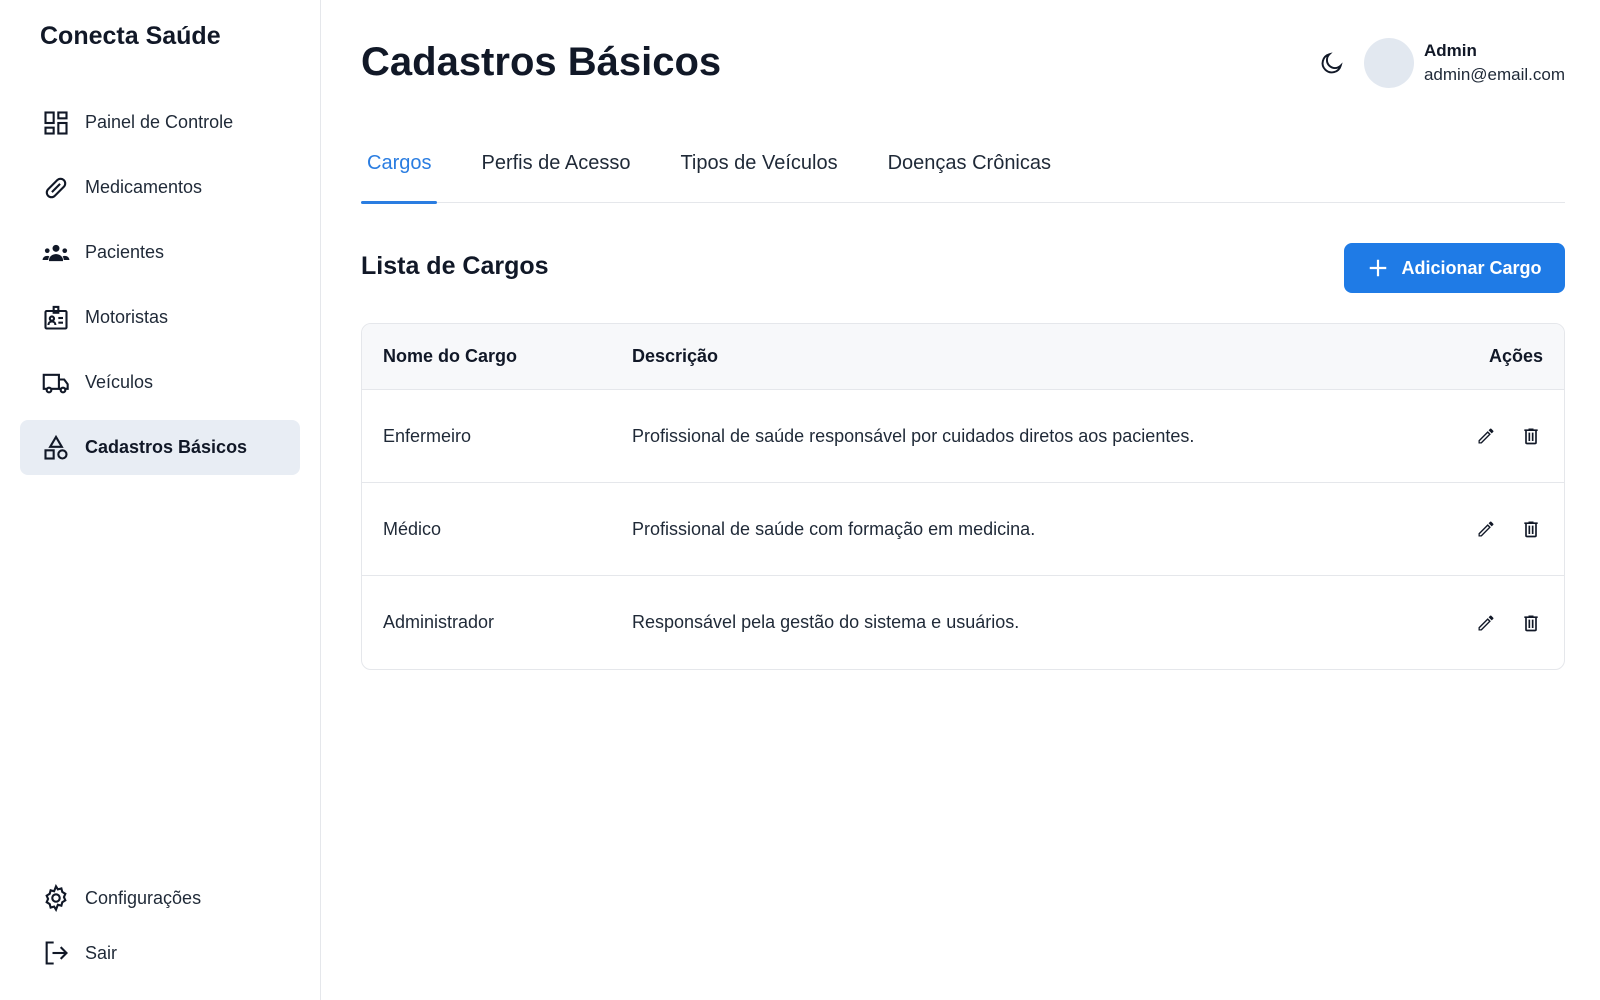 Image resolution: width=1600 pixels, height=1000 pixels. I want to click on table-header: Nome do Cargo Descrição Ações, so click(963, 357).